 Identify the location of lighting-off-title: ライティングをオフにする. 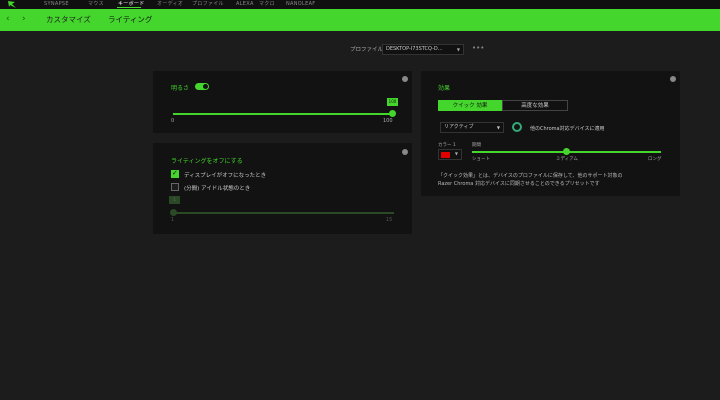
(207, 161).